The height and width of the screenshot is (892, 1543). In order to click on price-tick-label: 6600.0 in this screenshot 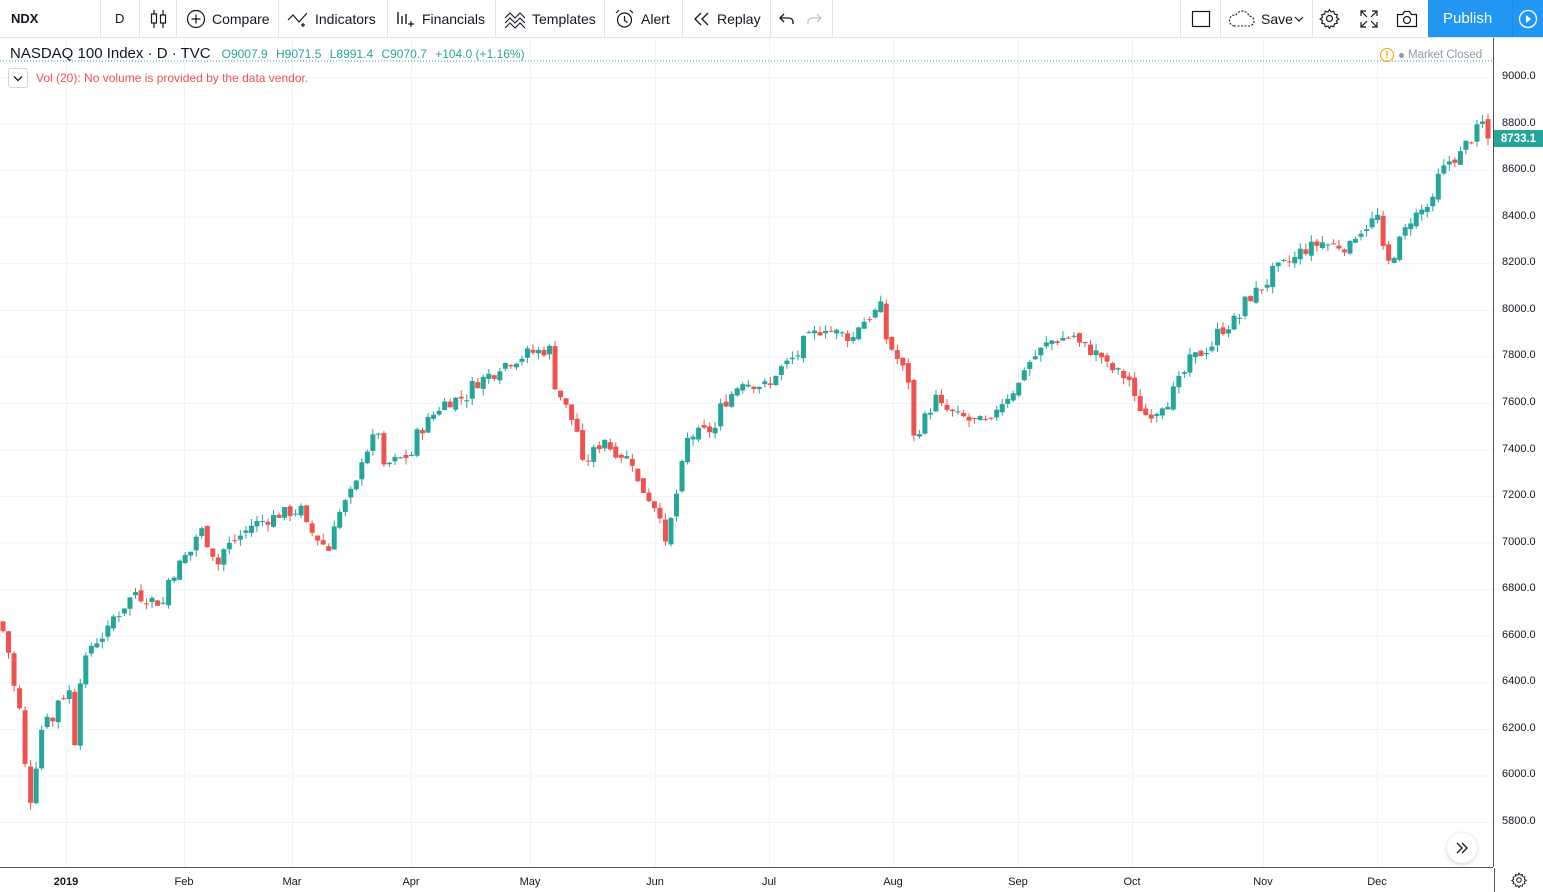, I will do `click(1519, 634)`.